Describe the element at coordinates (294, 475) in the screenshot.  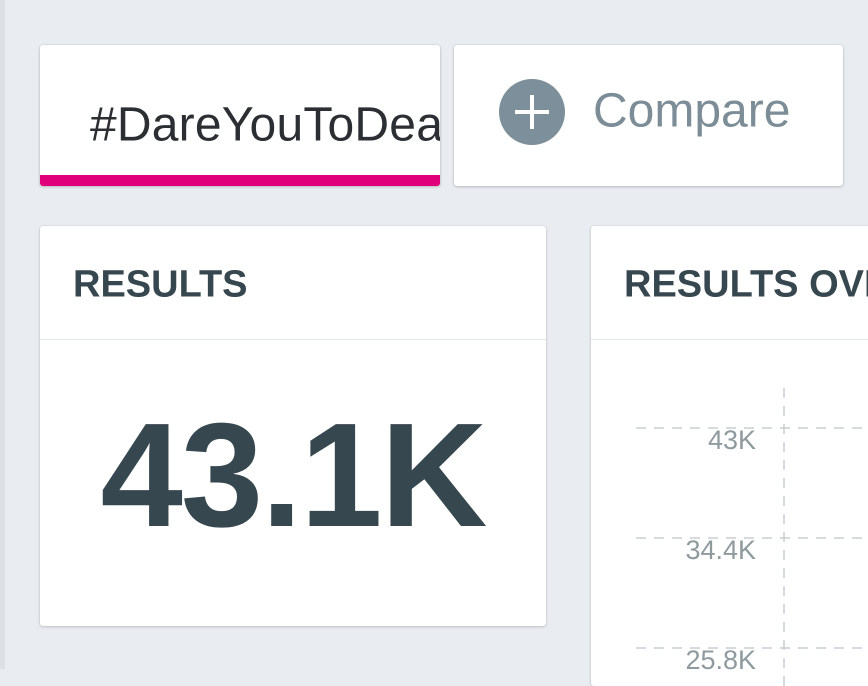
I see `results-count: 43.1K` at that location.